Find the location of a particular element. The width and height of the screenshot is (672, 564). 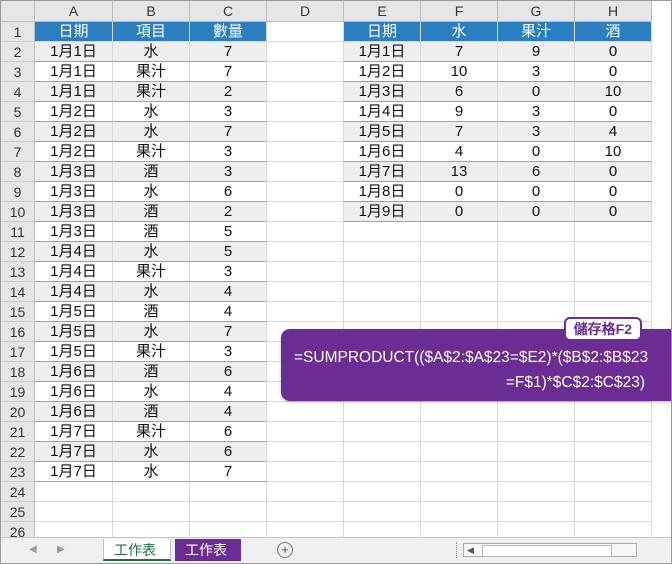

row-header: 16 is located at coordinates (18, 332).